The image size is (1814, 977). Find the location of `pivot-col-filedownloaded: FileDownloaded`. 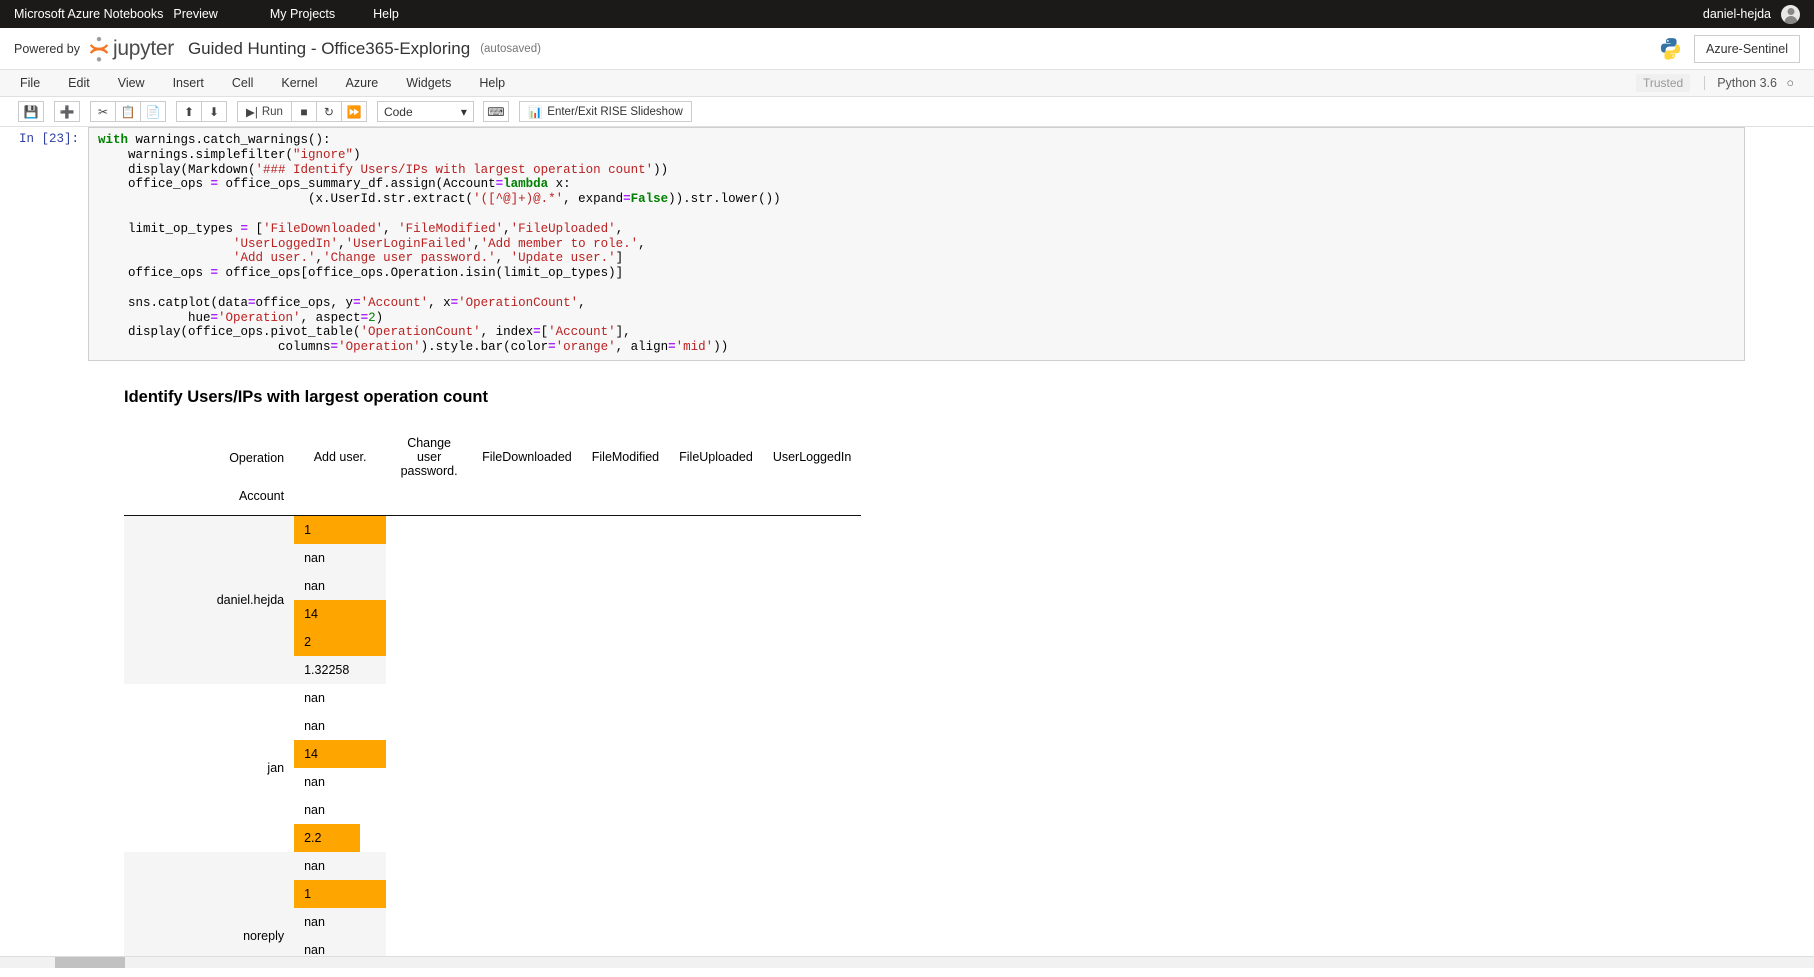

pivot-col-filedownloaded: FileDownloaded is located at coordinates (527, 456).